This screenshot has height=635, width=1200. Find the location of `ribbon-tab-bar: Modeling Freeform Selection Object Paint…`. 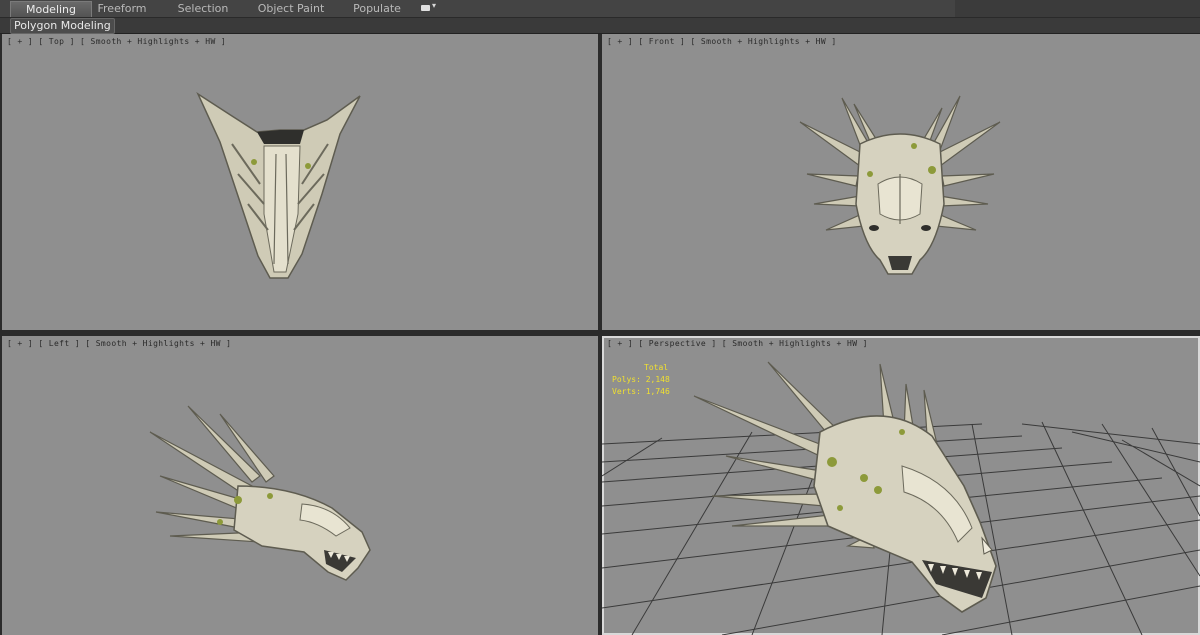

ribbon-tab-bar: Modeling Freeform Selection Object Paint… is located at coordinates (600, 9).